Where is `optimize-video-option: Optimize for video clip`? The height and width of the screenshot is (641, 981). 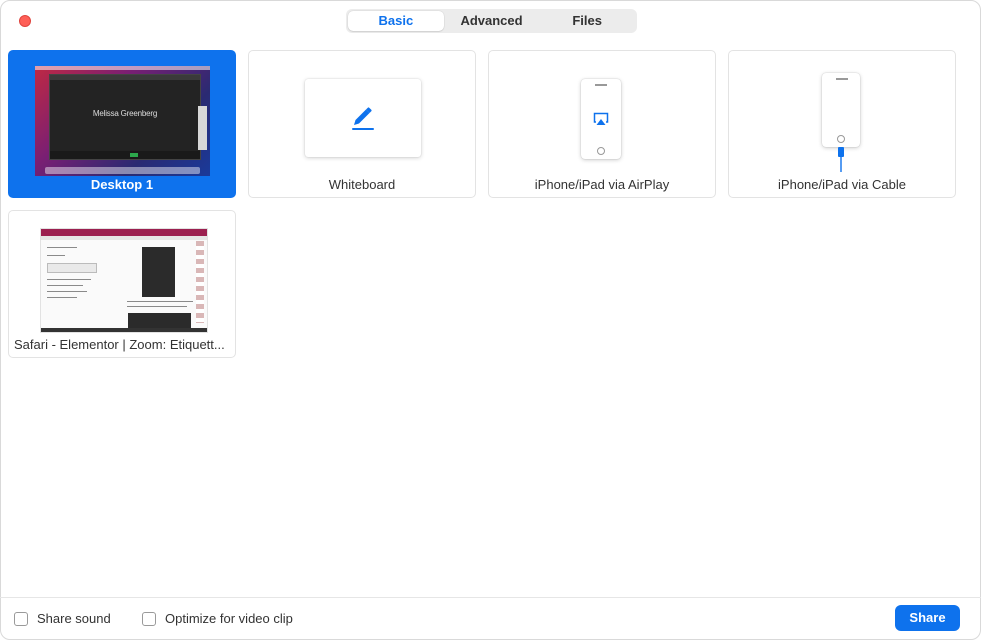
optimize-video-option: Optimize for video clip is located at coordinates (217, 618).